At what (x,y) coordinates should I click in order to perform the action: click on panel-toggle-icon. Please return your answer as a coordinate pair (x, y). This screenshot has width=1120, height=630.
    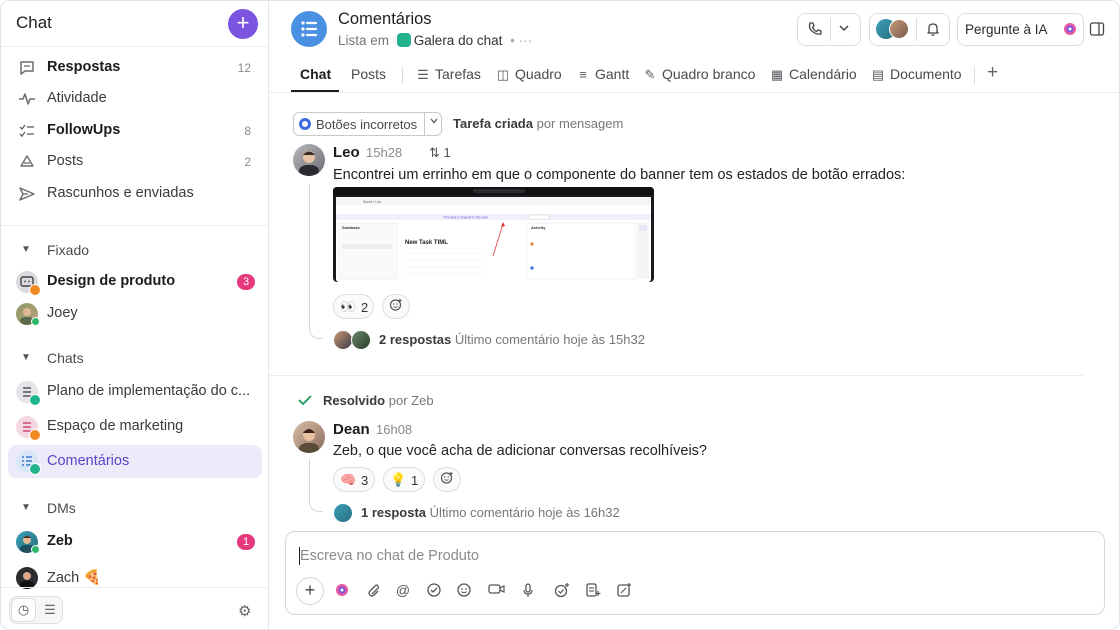
    Looking at the image, I should click on (1097, 30).